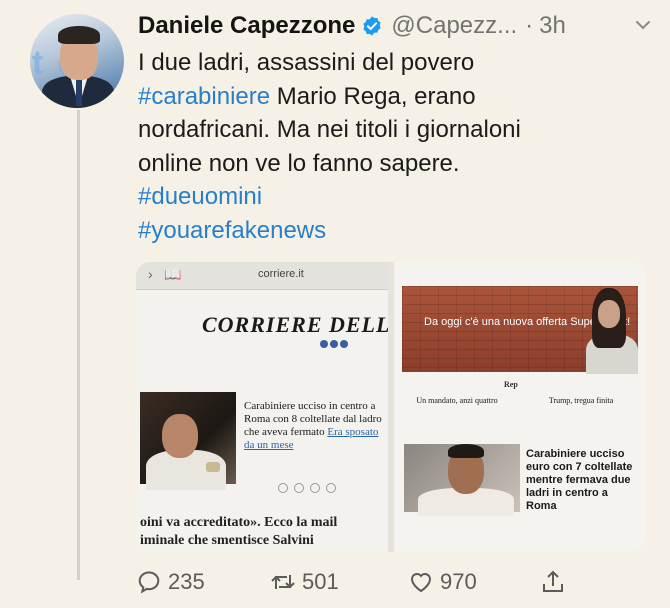 This screenshot has height=608, width=670. I want to click on author-name: Daniele Capezzone, so click(246, 26).